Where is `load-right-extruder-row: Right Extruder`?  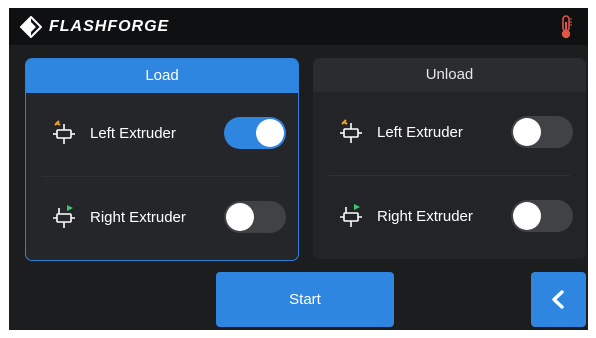
load-right-extruder-row: Right Extruder is located at coordinates (162, 218).